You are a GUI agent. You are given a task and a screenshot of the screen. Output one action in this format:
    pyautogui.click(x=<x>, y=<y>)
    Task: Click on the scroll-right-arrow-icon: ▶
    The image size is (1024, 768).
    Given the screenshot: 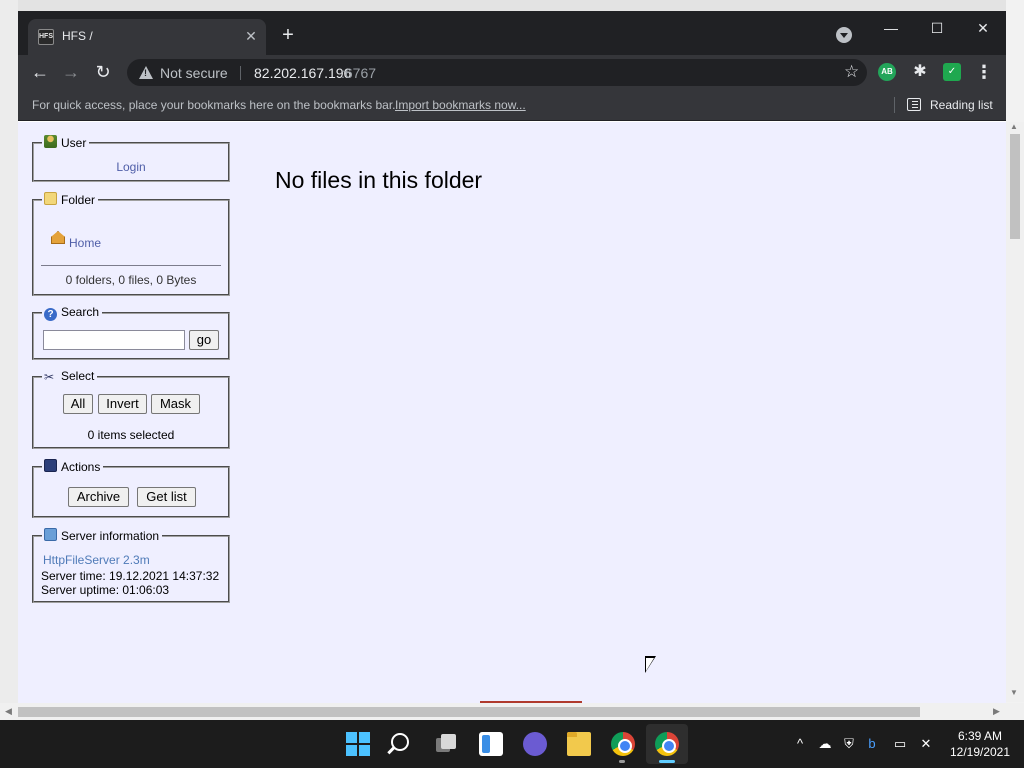 What is the action you would take?
    pyautogui.click(x=996, y=711)
    